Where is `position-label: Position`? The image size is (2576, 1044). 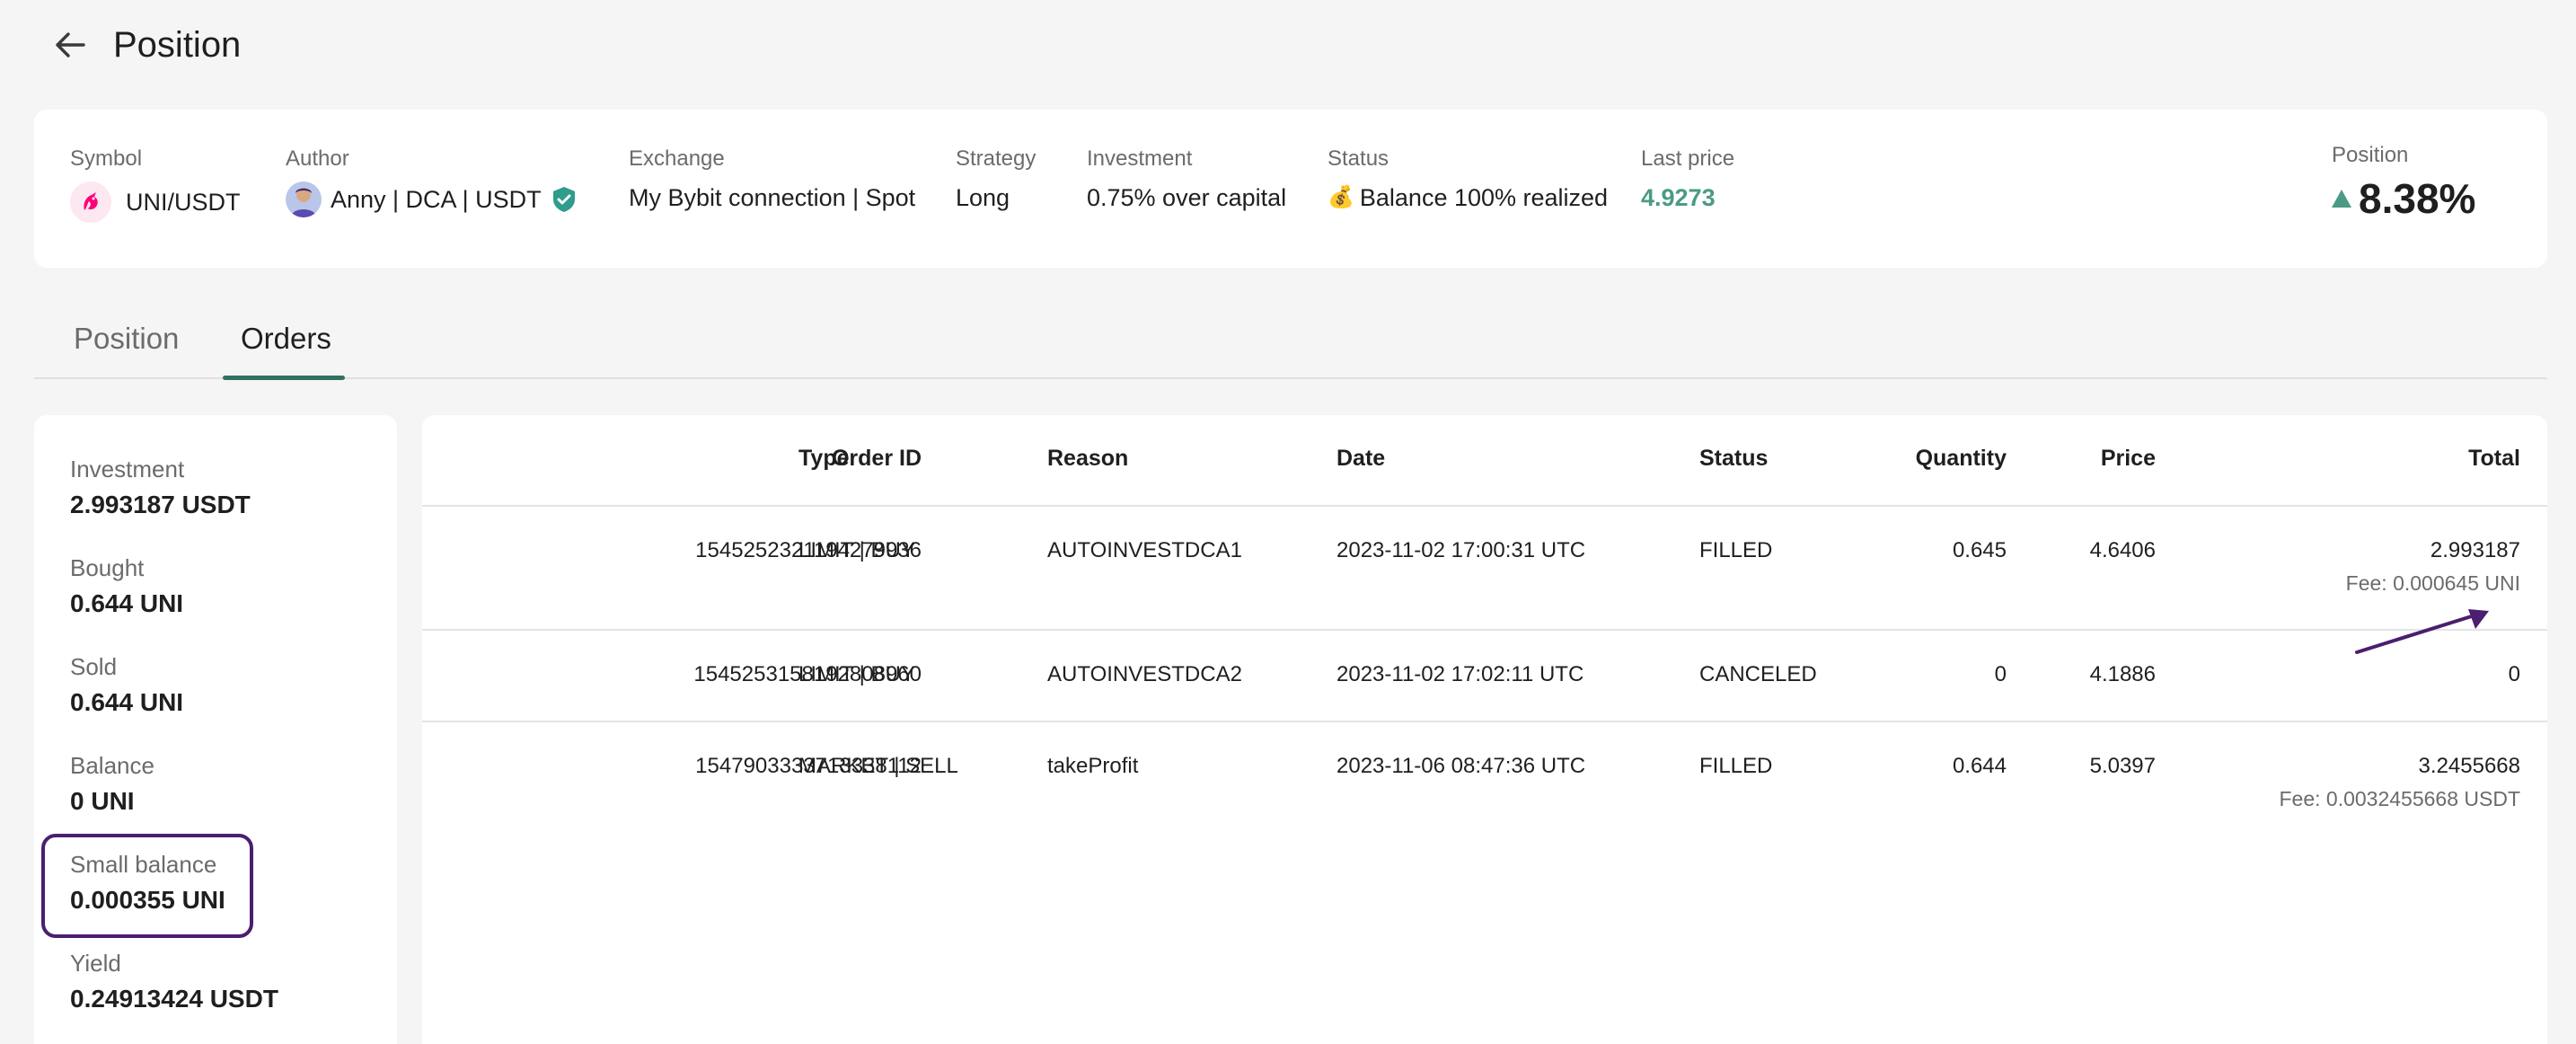
position-label: Position is located at coordinates (2370, 155).